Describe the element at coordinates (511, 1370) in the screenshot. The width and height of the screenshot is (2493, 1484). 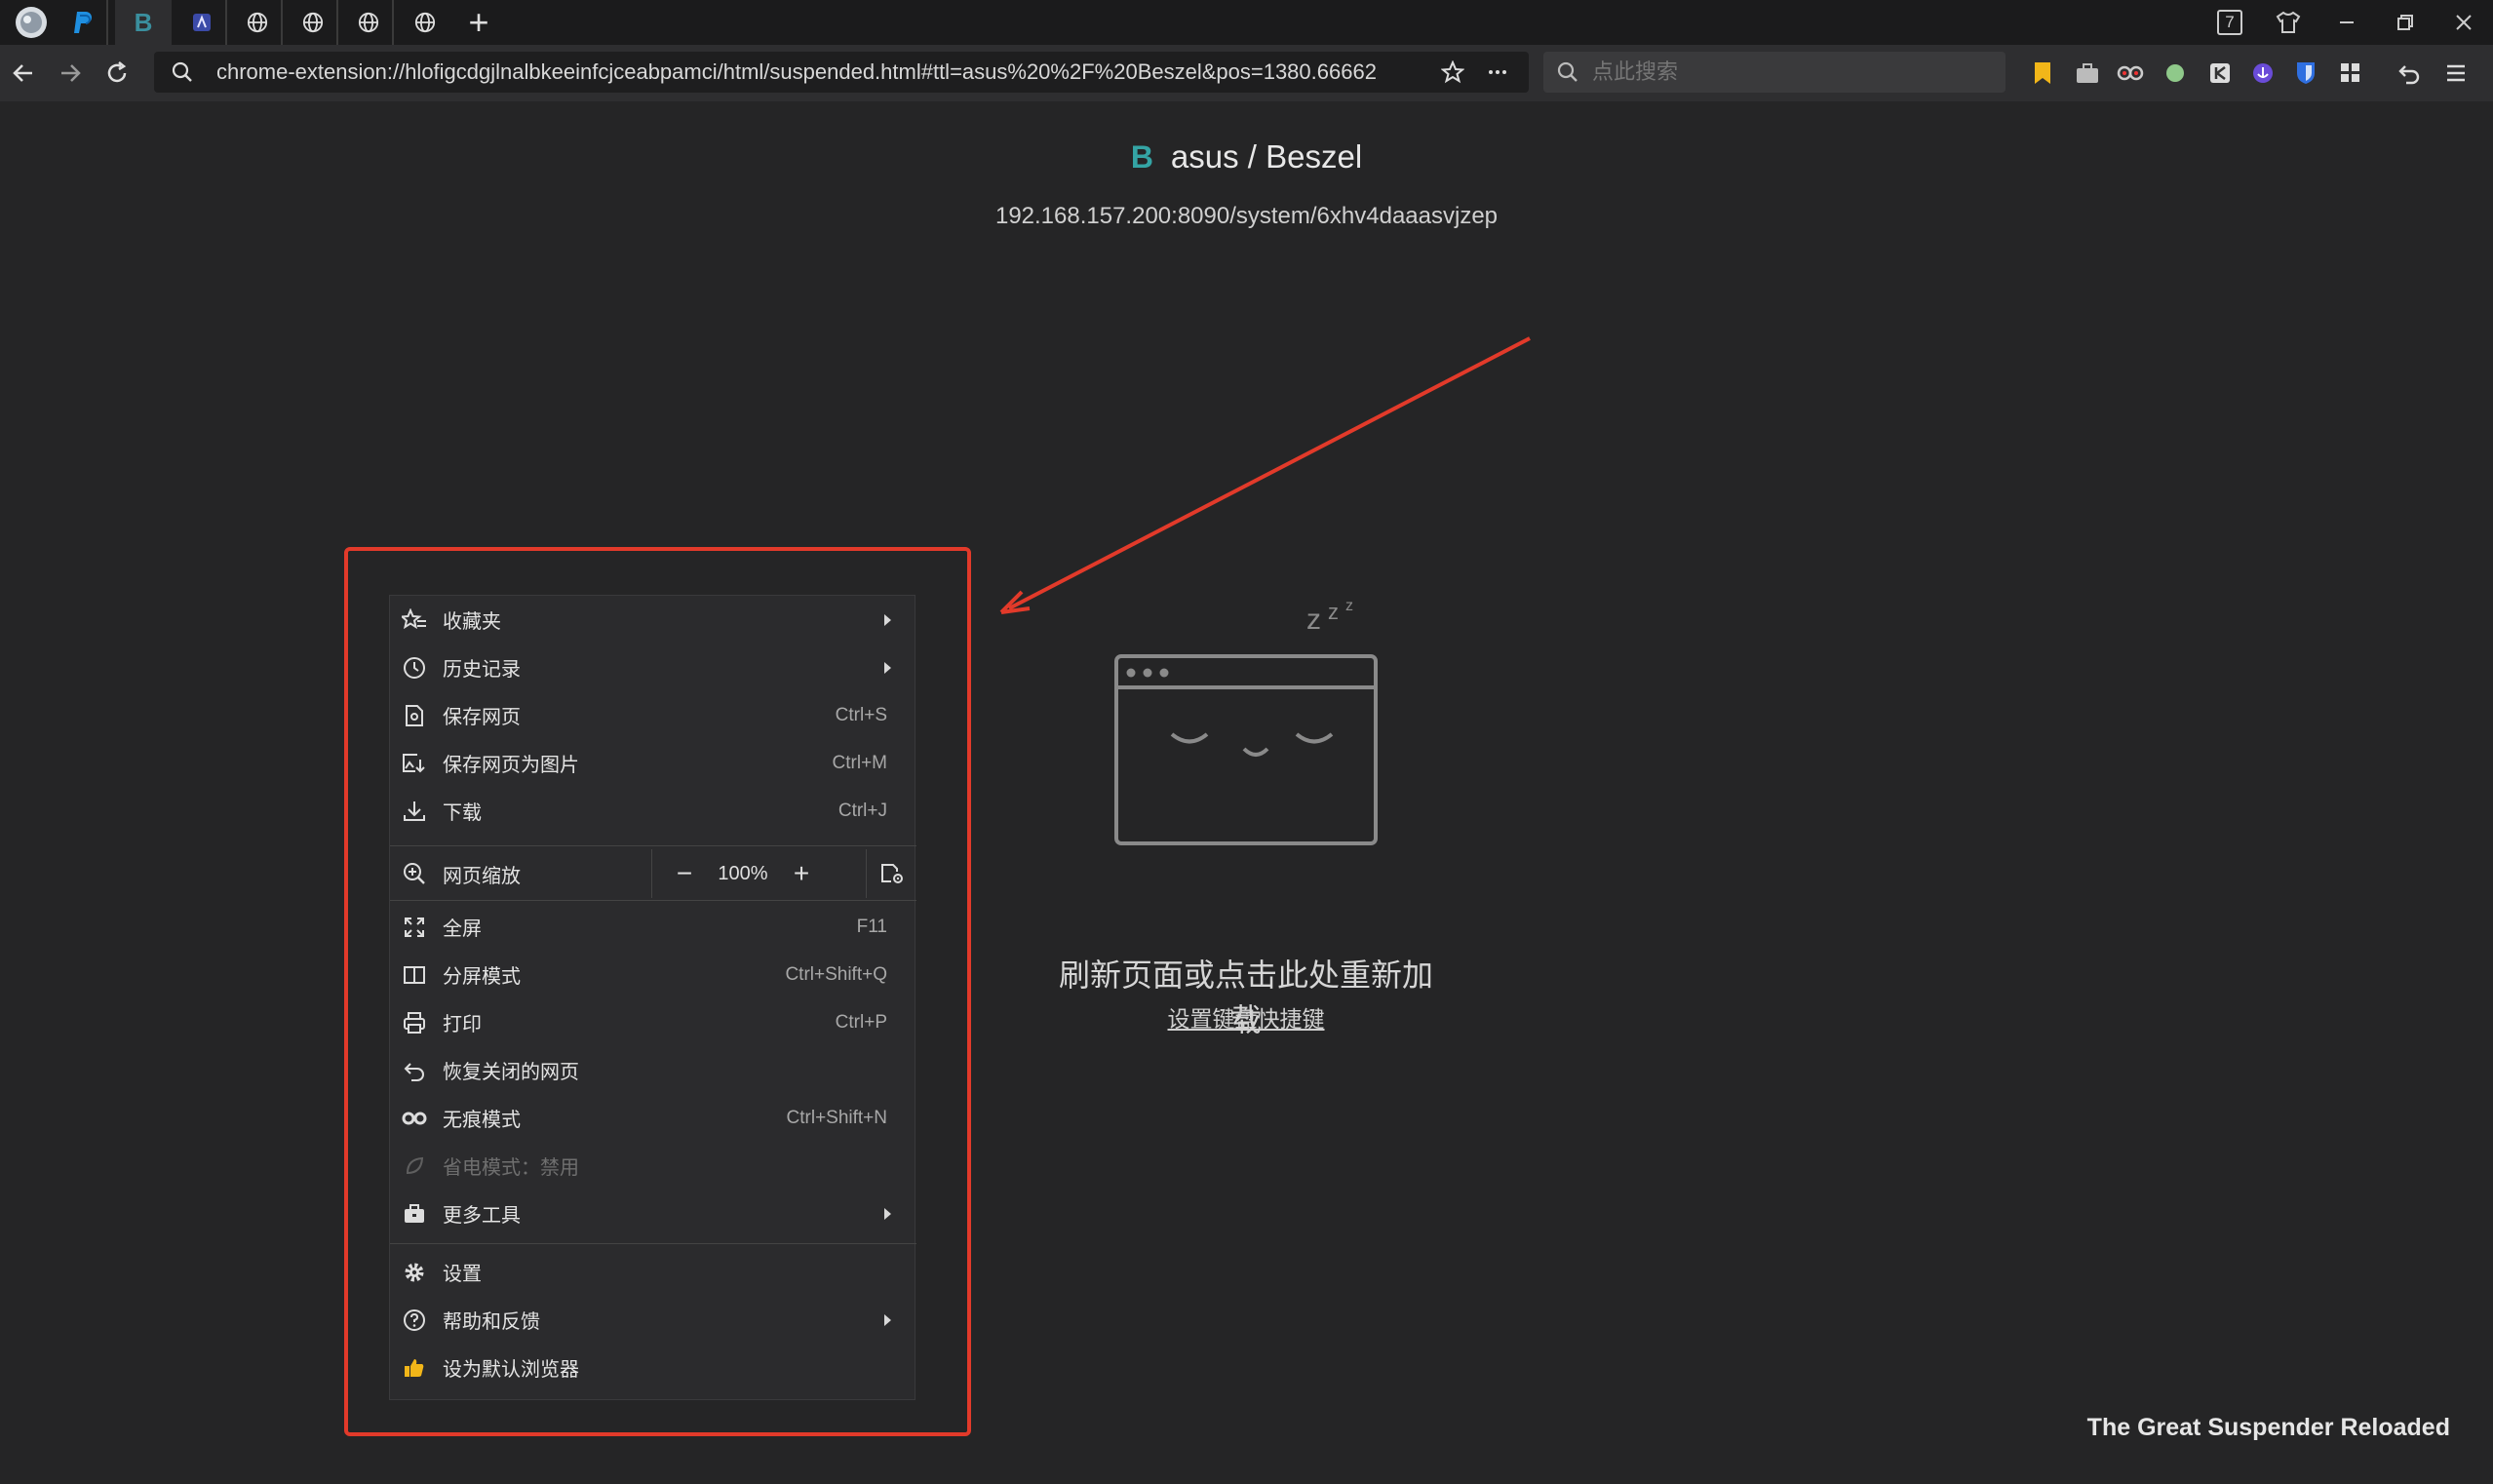
I see `menu-label: 设为默认浏览器` at that location.